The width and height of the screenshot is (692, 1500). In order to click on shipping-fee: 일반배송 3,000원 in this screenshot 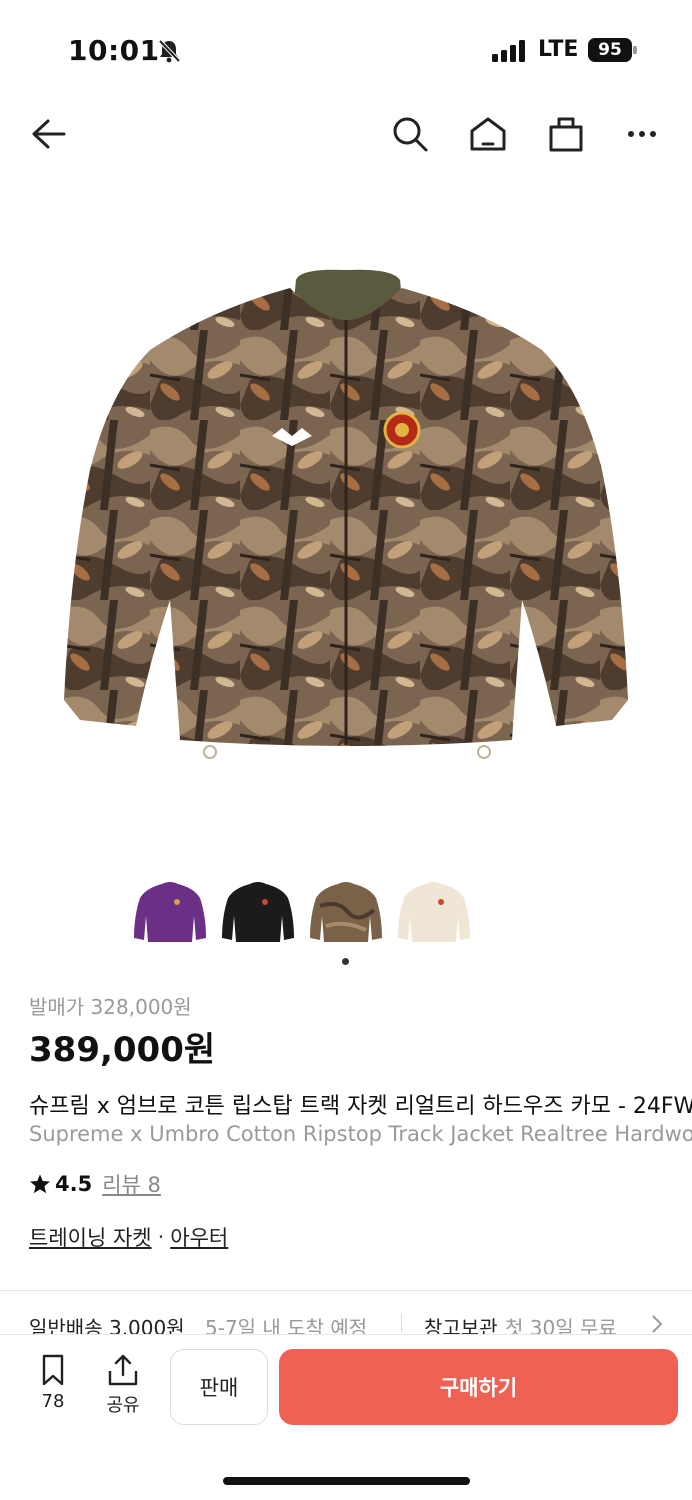, I will do `click(107, 1326)`.